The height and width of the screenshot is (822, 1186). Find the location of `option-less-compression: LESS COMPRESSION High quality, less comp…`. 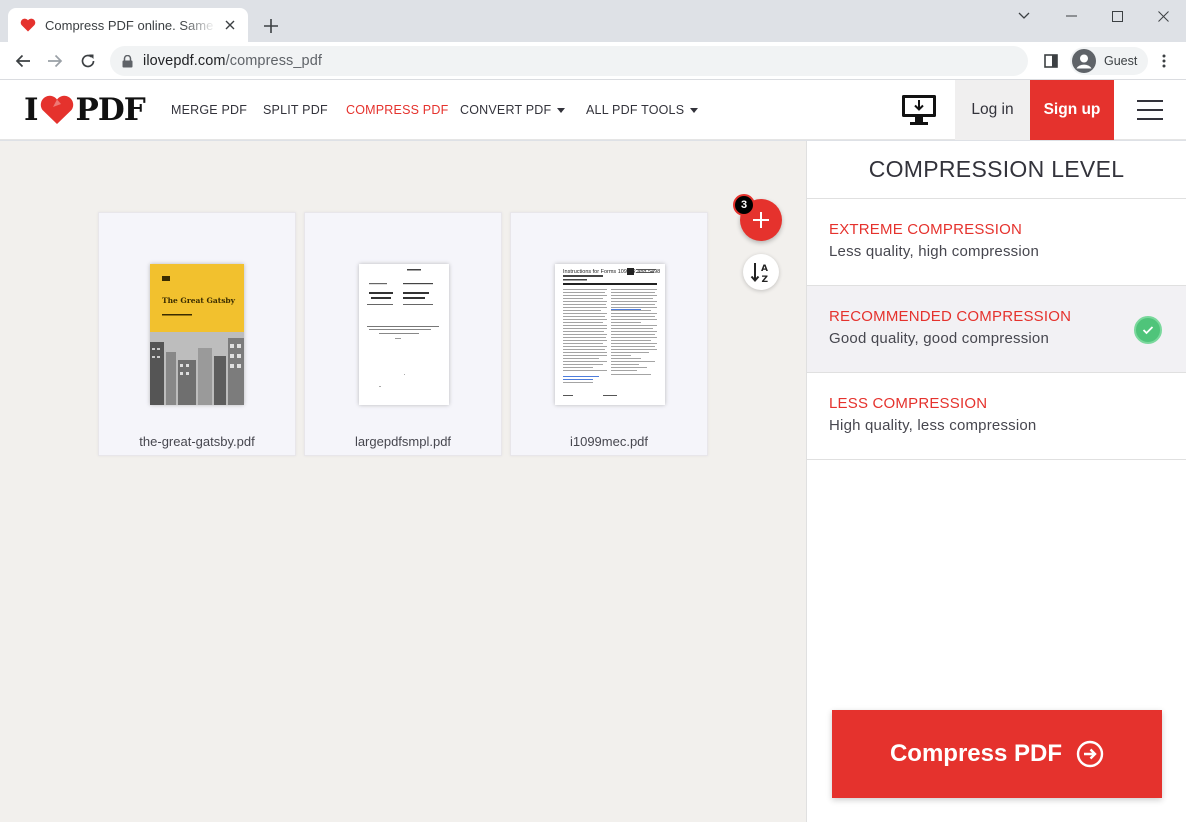

option-less-compression: LESS COMPRESSION High quality, less comp… is located at coordinates (996, 416).